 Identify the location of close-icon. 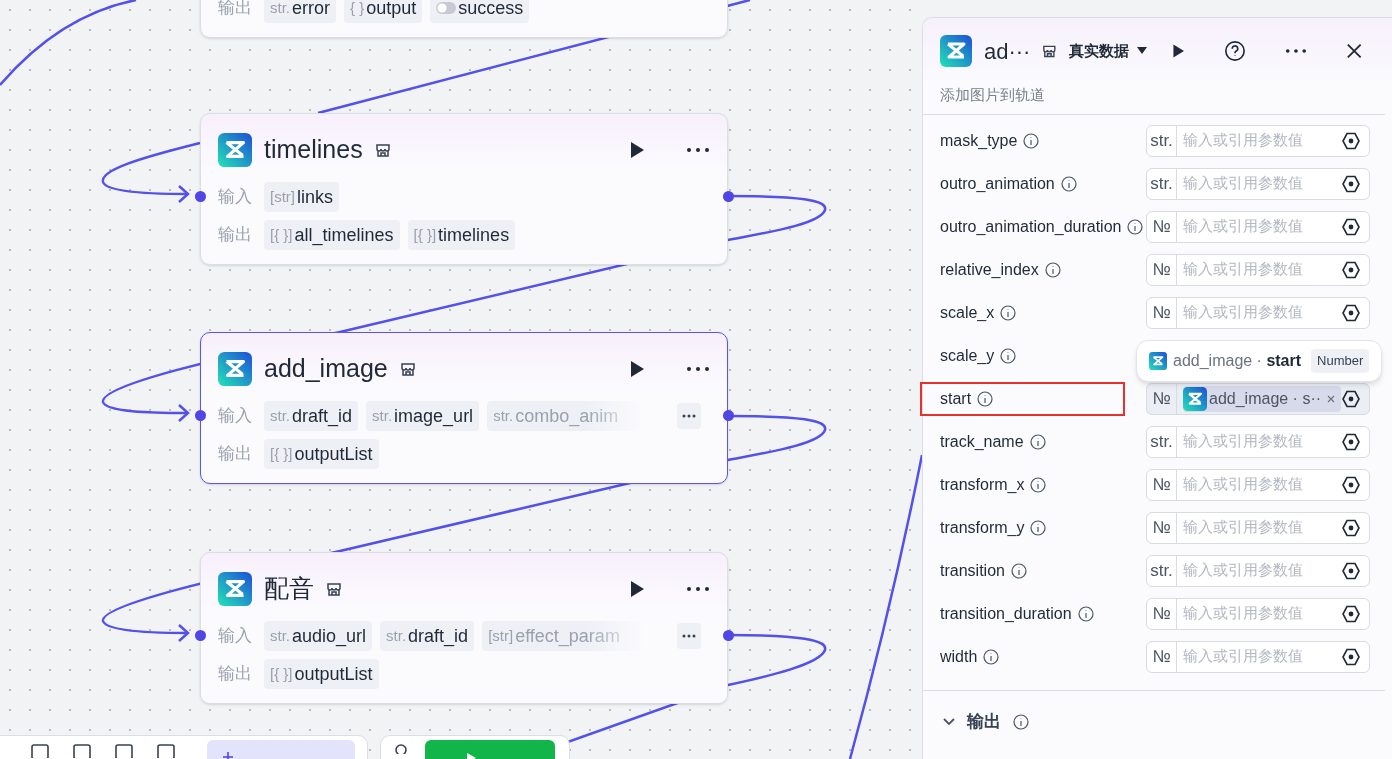
(1354, 51).